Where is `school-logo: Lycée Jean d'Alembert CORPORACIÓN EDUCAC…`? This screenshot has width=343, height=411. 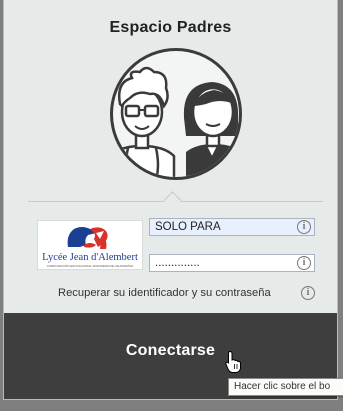 school-logo: Lycée Jean d'Alembert CORPORACIÓN EDUCAC… is located at coordinates (90, 245).